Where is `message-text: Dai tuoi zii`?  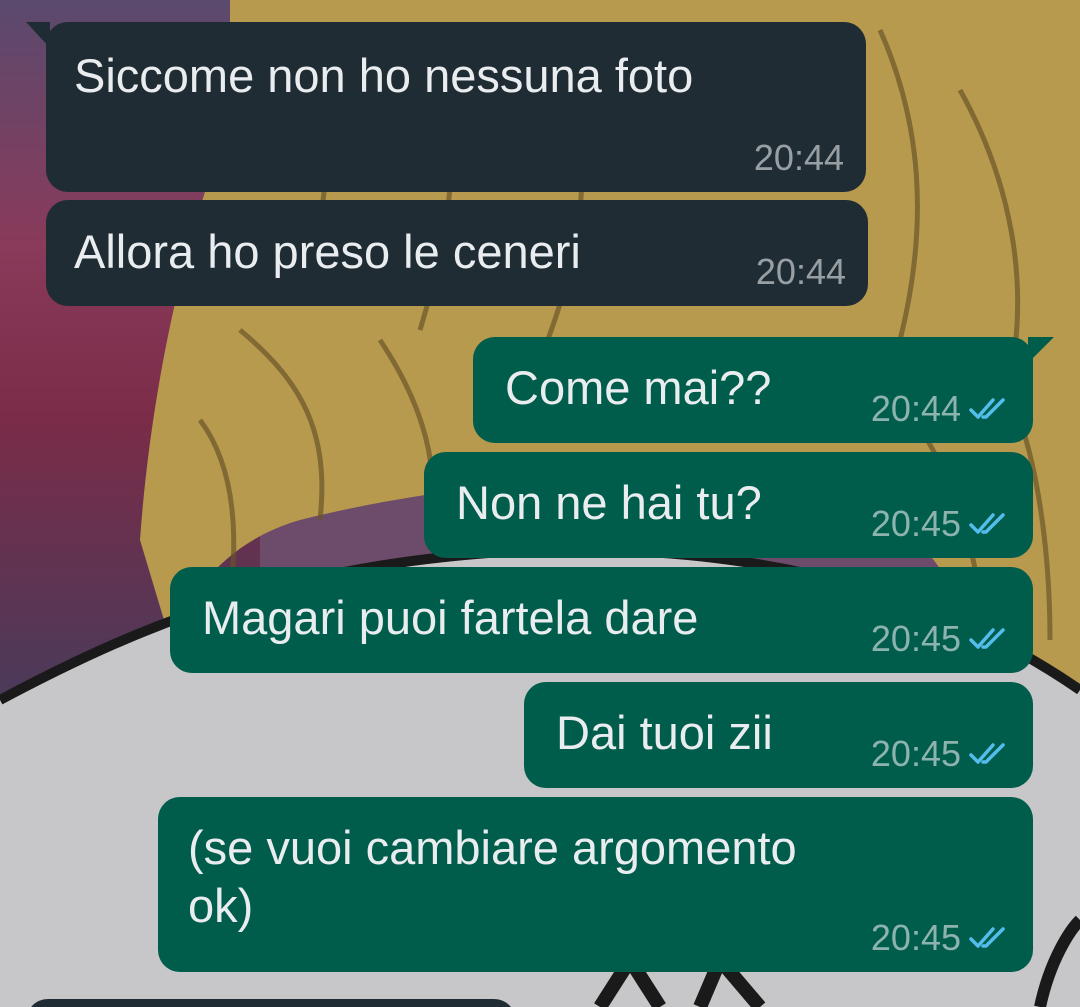
message-text: Dai tuoi zii is located at coordinates (664, 732).